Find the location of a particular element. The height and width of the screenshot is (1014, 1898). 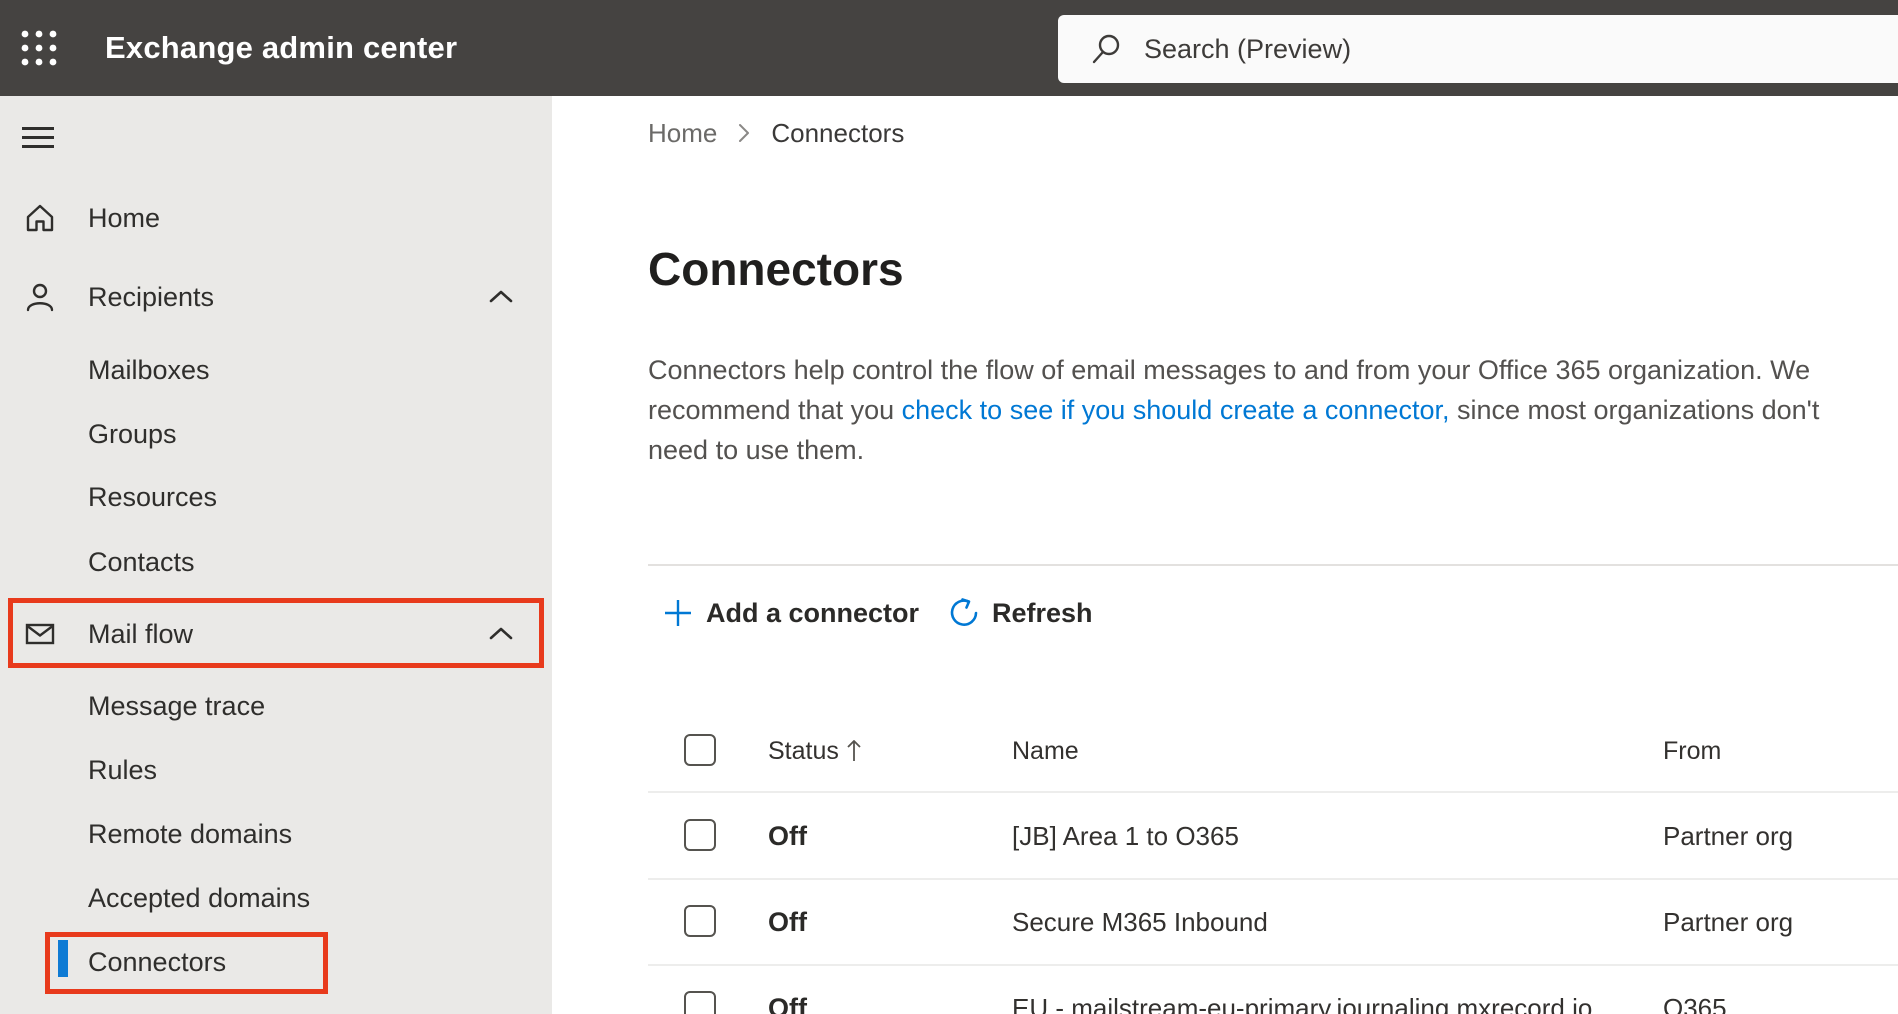

sidebar-item-accepted-domains: Accepted domains is located at coordinates (276, 898).